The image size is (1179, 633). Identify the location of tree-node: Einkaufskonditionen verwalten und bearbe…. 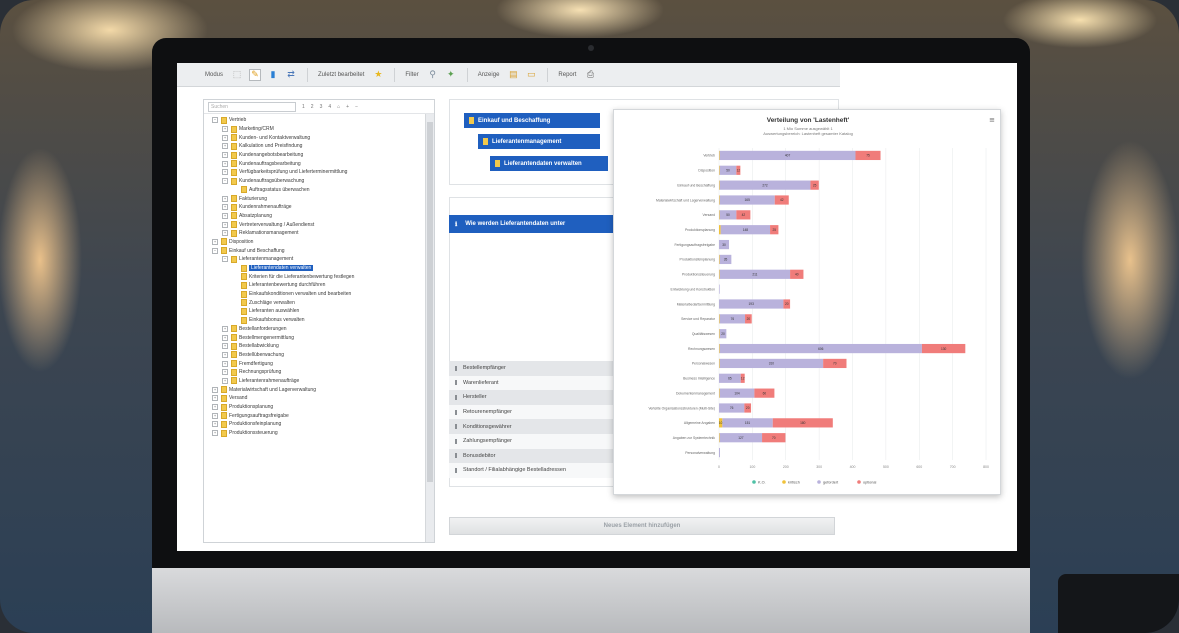
(319, 294).